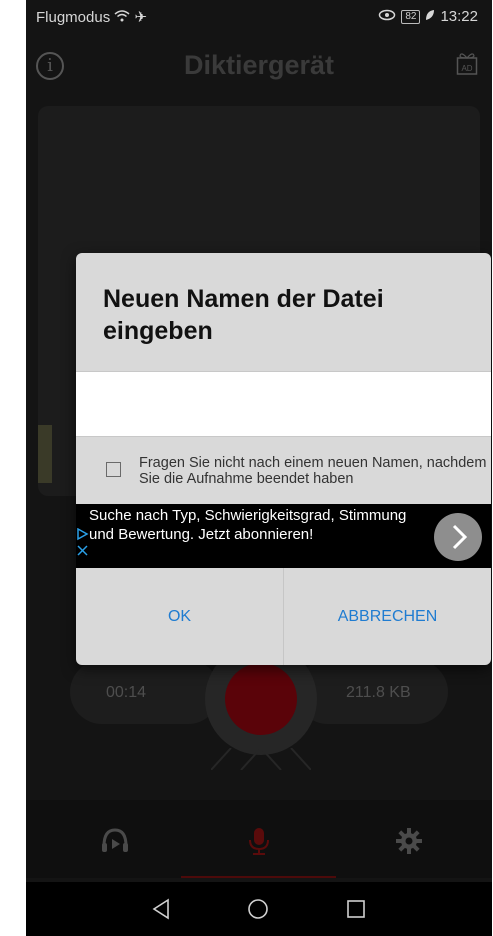  I want to click on battery-icon: 82, so click(411, 16).